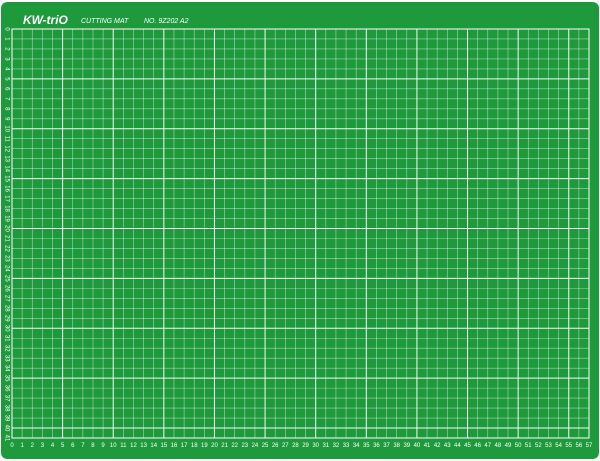 The width and height of the screenshot is (600, 461). Describe the element at coordinates (174, 446) in the screenshot. I see `bottom-scale-number: 16` at that location.